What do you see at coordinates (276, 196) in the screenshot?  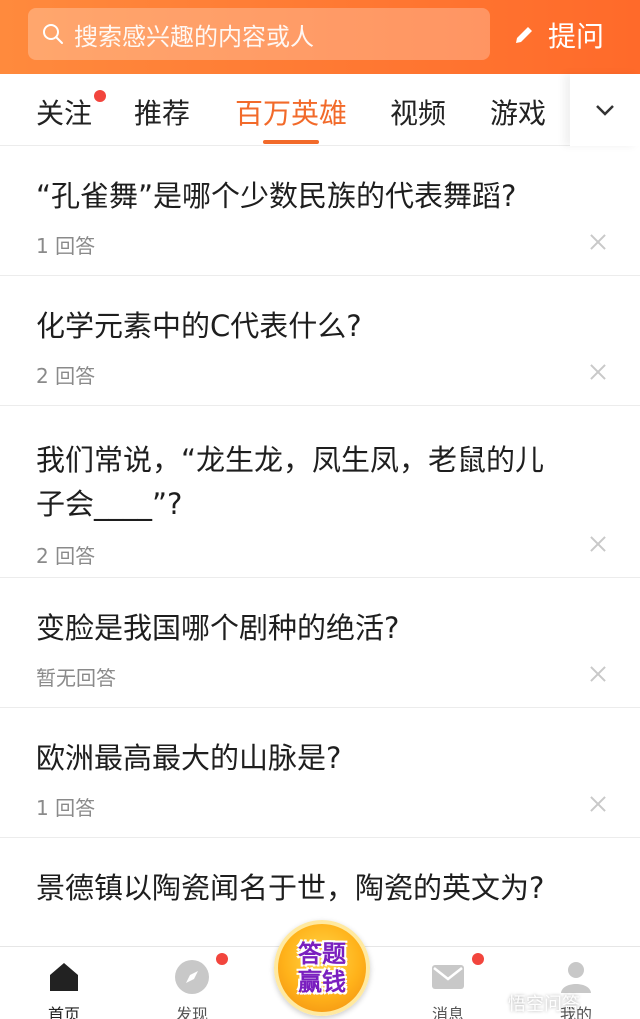 I see `question-title: “孔雀舞”是哪个少数民族的代表舞蹈?` at bounding box center [276, 196].